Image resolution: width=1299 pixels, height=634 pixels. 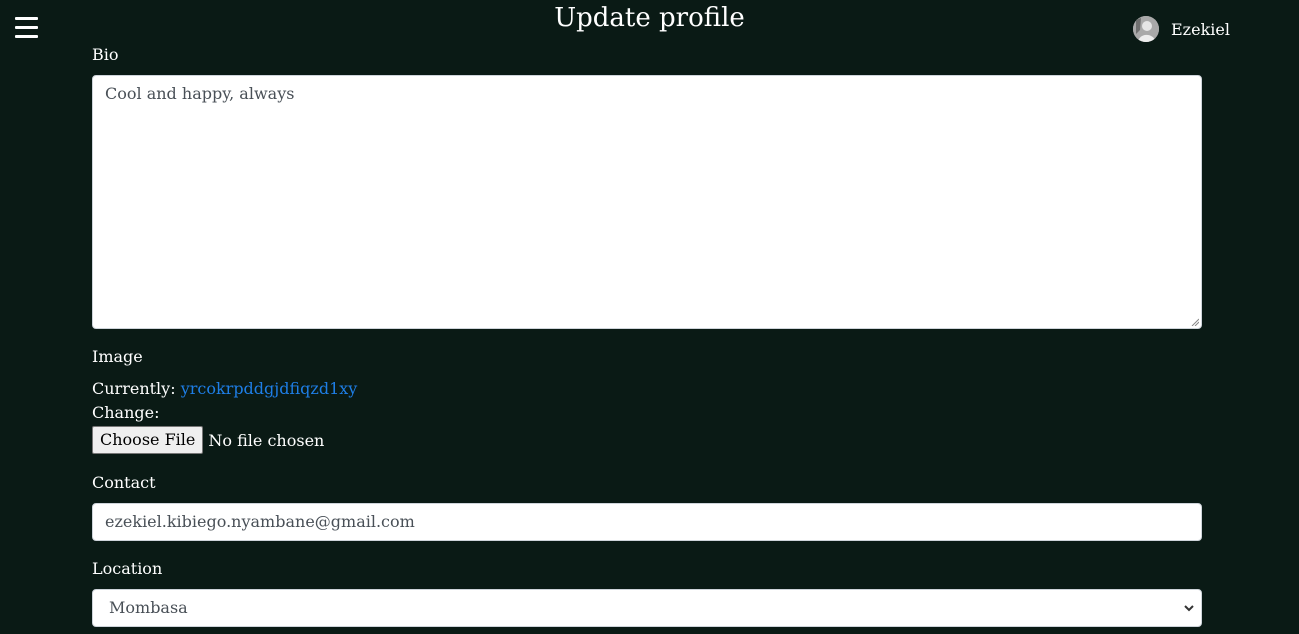 What do you see at coordinates (269, 388) in the screenshot?
I see `current-image-link: yrcokrpddgjdfiqzd1xy` at bounding box center [269, 388].